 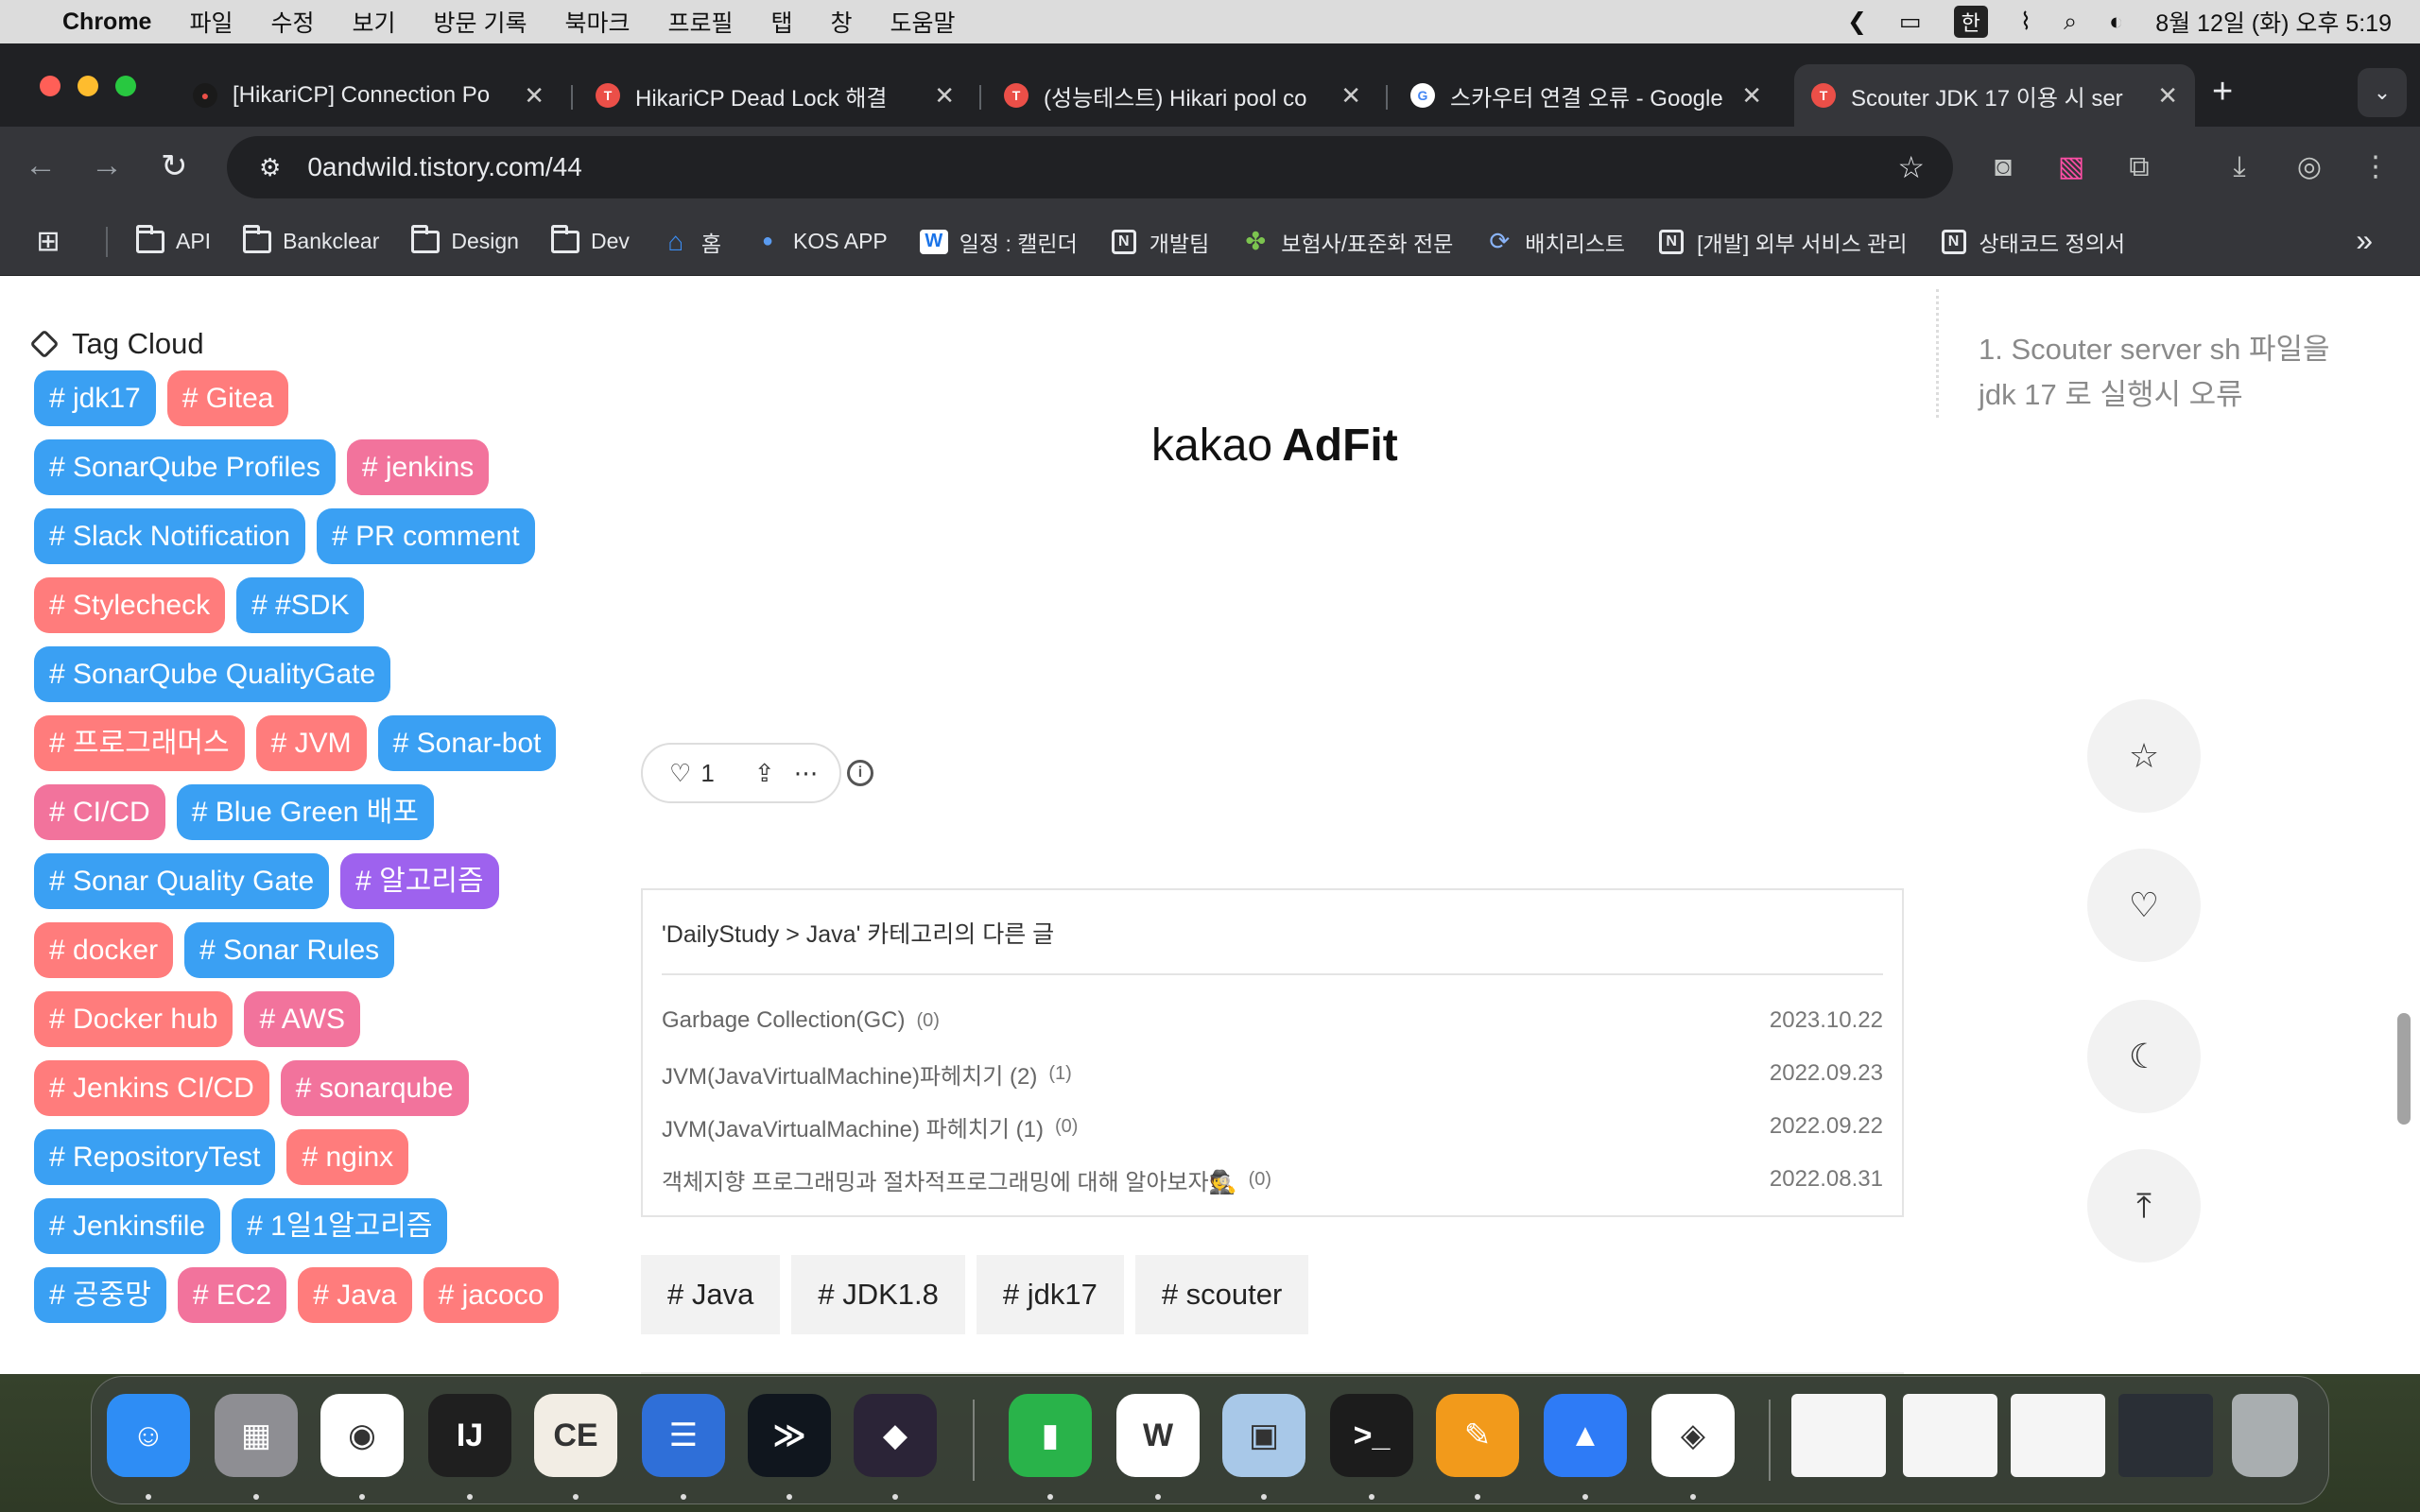 I want to click on tag-cloud-tag: # CI/CD, so click(x=99, y=812).